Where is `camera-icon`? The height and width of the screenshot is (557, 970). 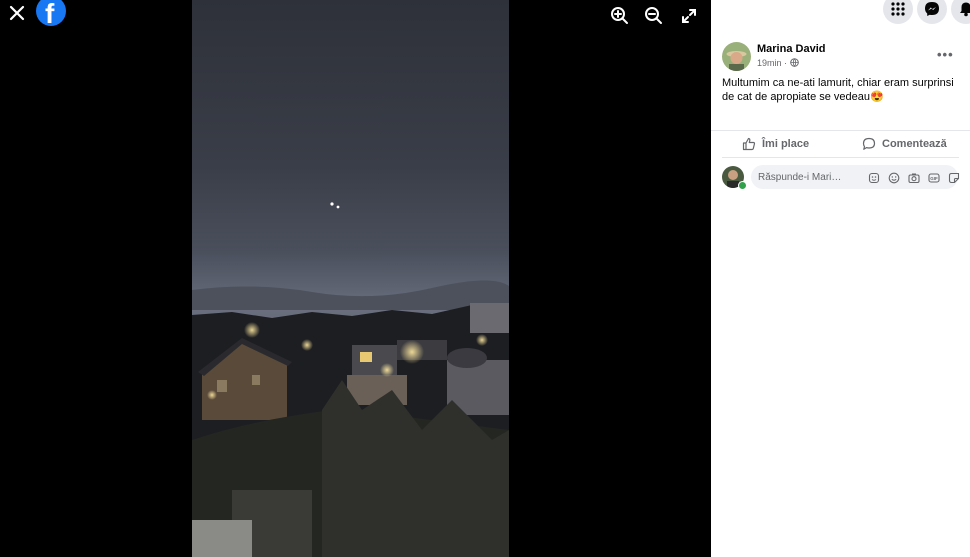 camera-icon is located at coordinates (914, 177).